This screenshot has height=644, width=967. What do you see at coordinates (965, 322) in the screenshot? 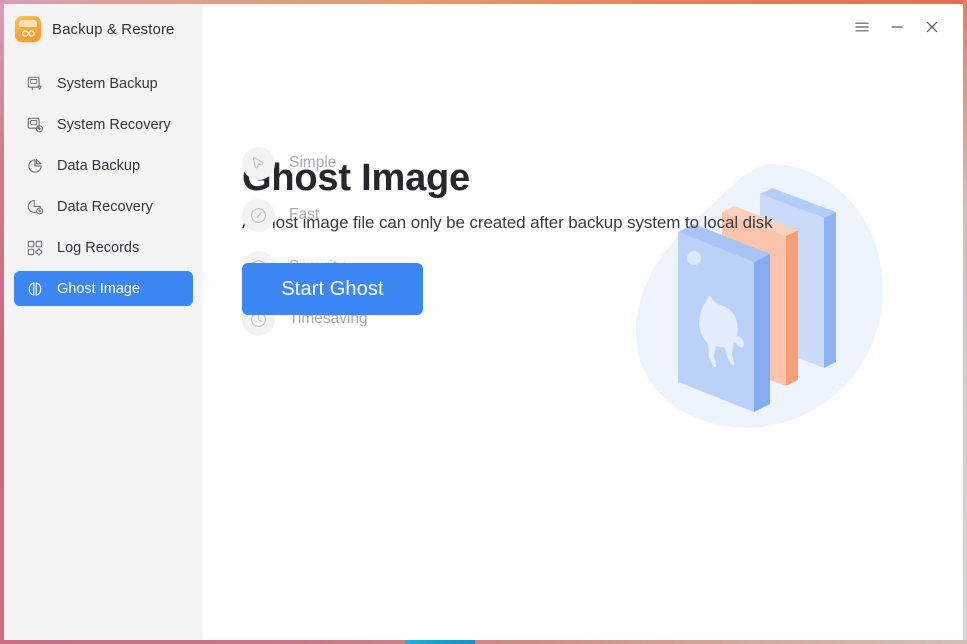
I see `window-border-right` at bounding box center [965, 322].